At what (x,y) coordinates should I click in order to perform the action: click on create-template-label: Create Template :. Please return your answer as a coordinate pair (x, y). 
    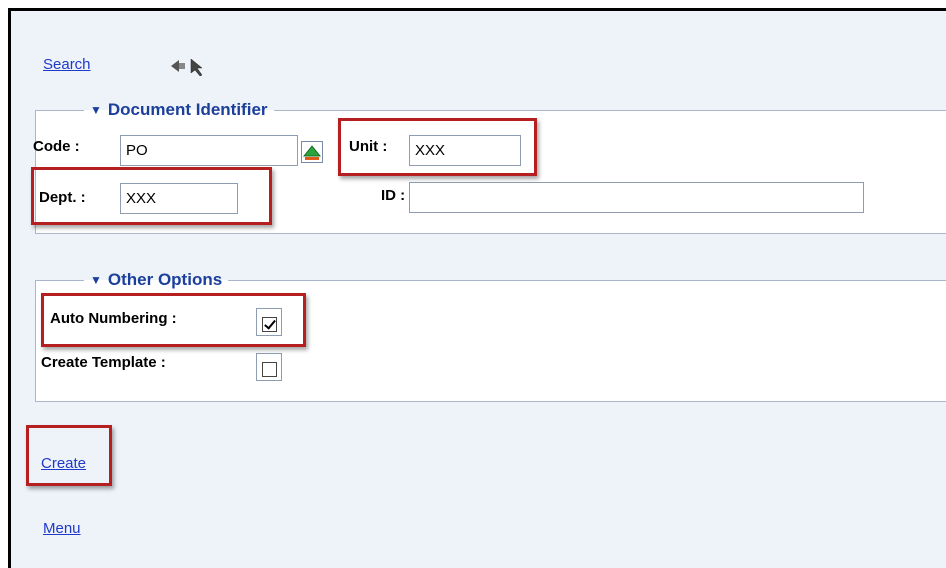
    Looking at the image, I should click on (103, 362).